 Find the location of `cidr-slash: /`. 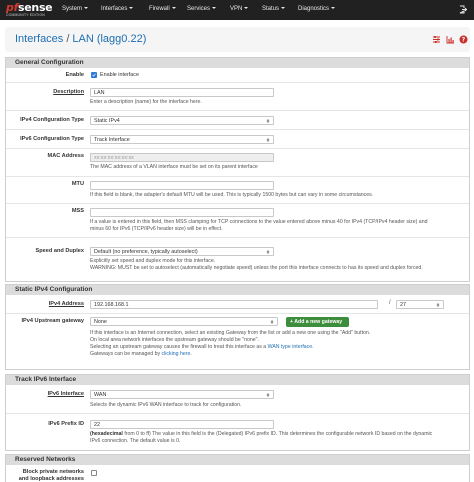

cidr-slash: / is located at coordinates (390, 303).